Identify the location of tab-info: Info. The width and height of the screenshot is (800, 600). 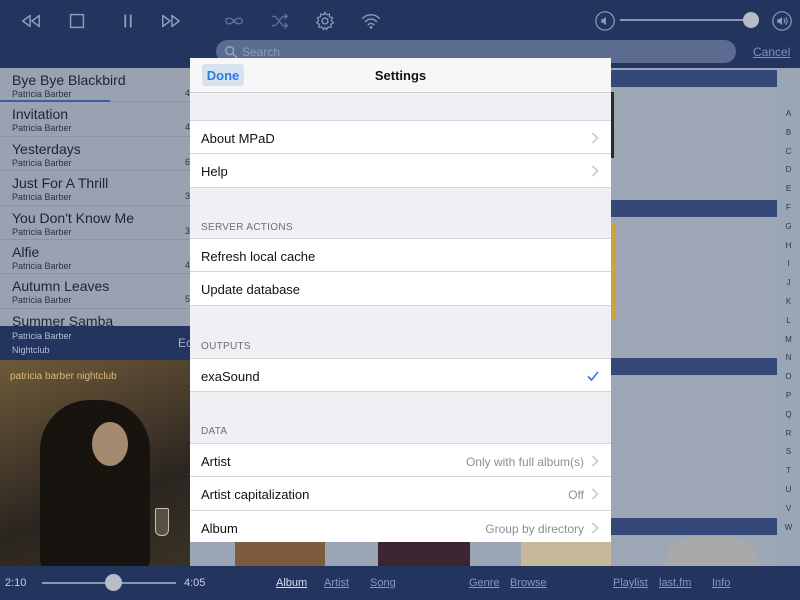
(721, 583).